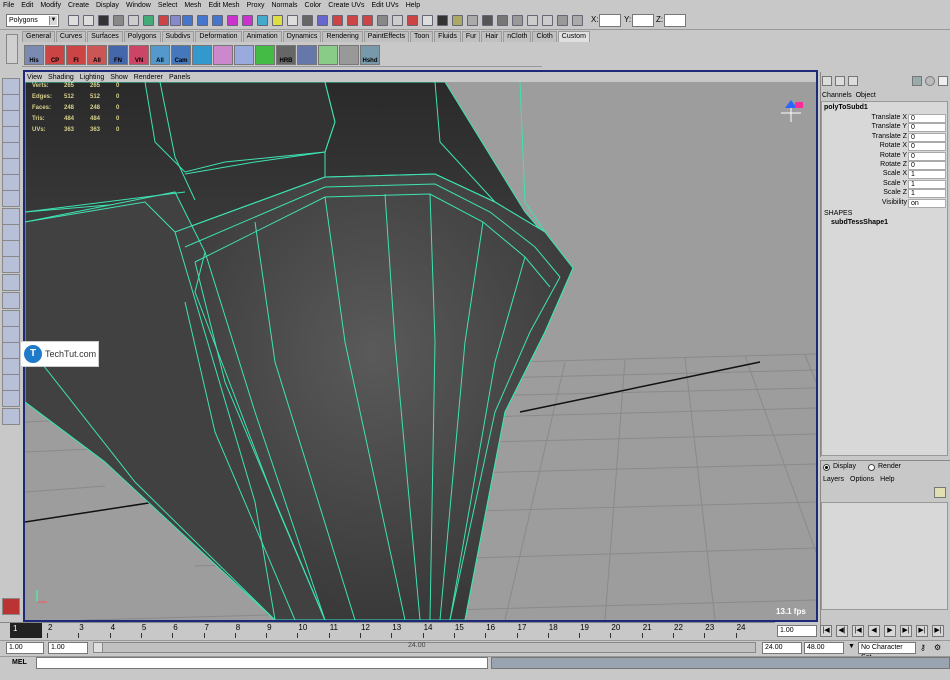 This screenshot has width=950, height=680. What do you see at coordinates (927, 184) in the screenshot?
I see `attribute-value-field: 1` at bounding box center [927, 184].